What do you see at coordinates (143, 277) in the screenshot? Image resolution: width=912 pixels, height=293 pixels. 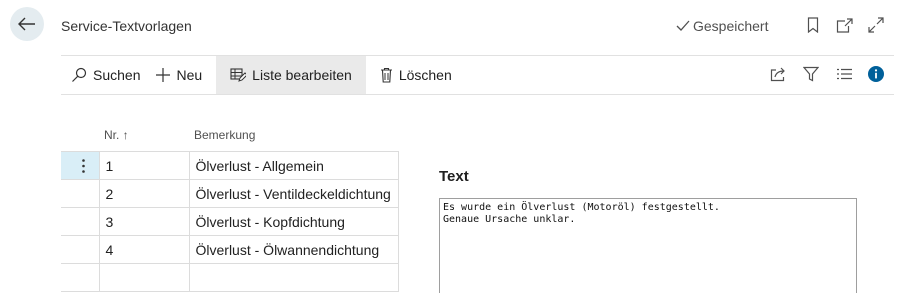 I see `row-nr-cell` at bounding box center [143, 277].